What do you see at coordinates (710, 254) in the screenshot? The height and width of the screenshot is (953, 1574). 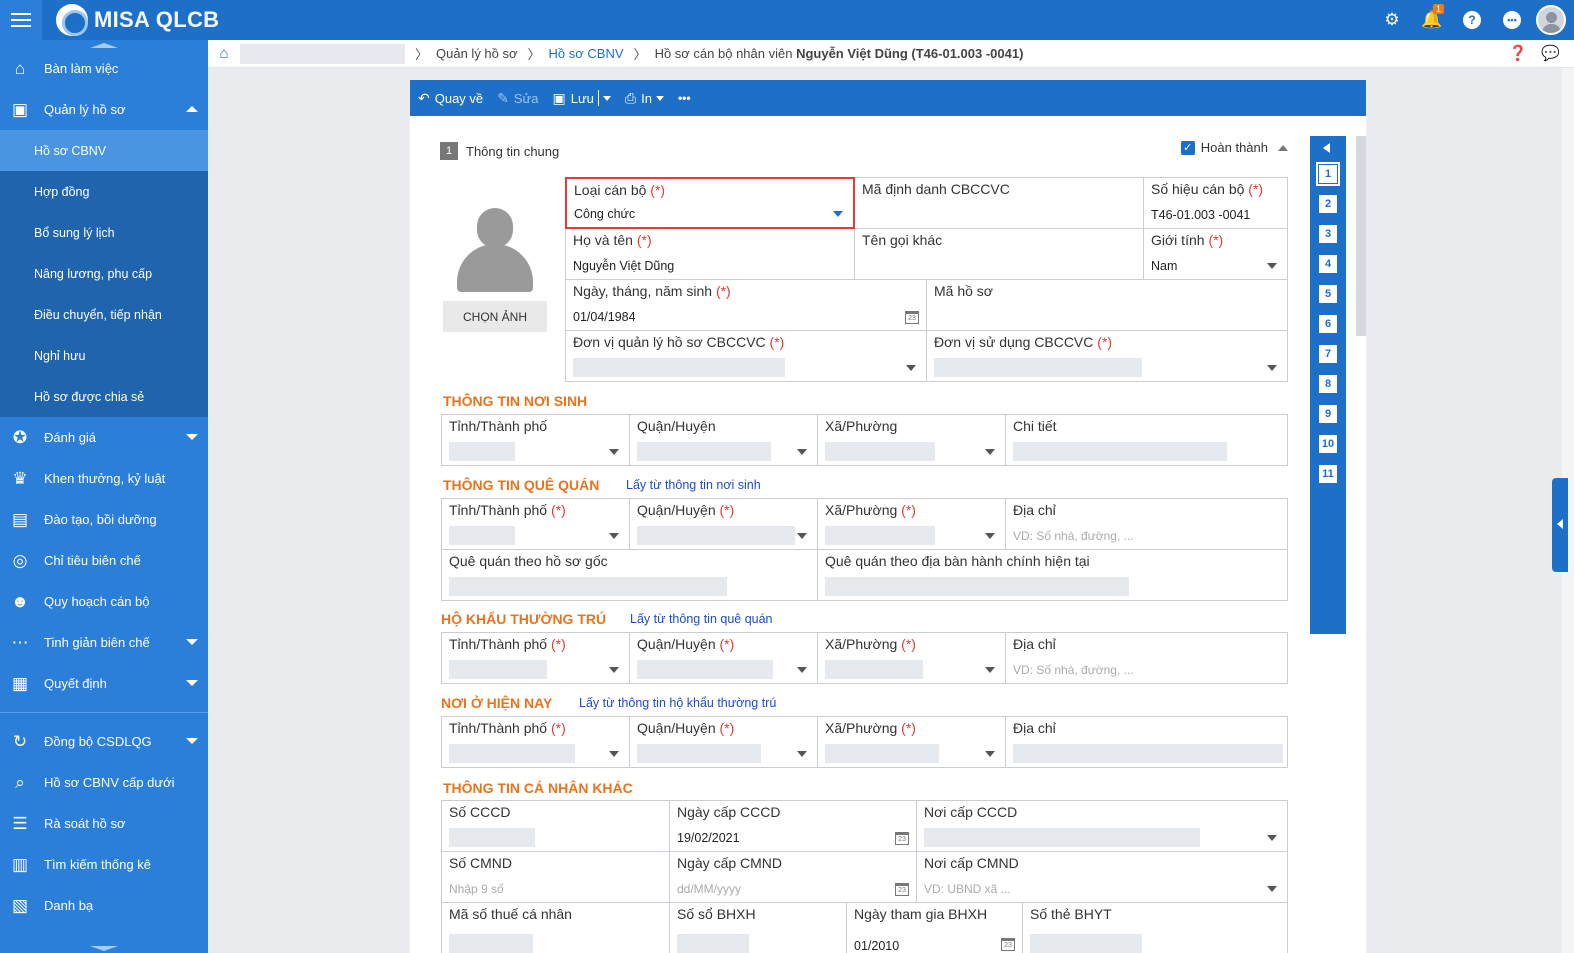 I see `ho-ten-field: Họ và tên (*) Nguyễn Việt Dũng` at bounding box center [710, 254].